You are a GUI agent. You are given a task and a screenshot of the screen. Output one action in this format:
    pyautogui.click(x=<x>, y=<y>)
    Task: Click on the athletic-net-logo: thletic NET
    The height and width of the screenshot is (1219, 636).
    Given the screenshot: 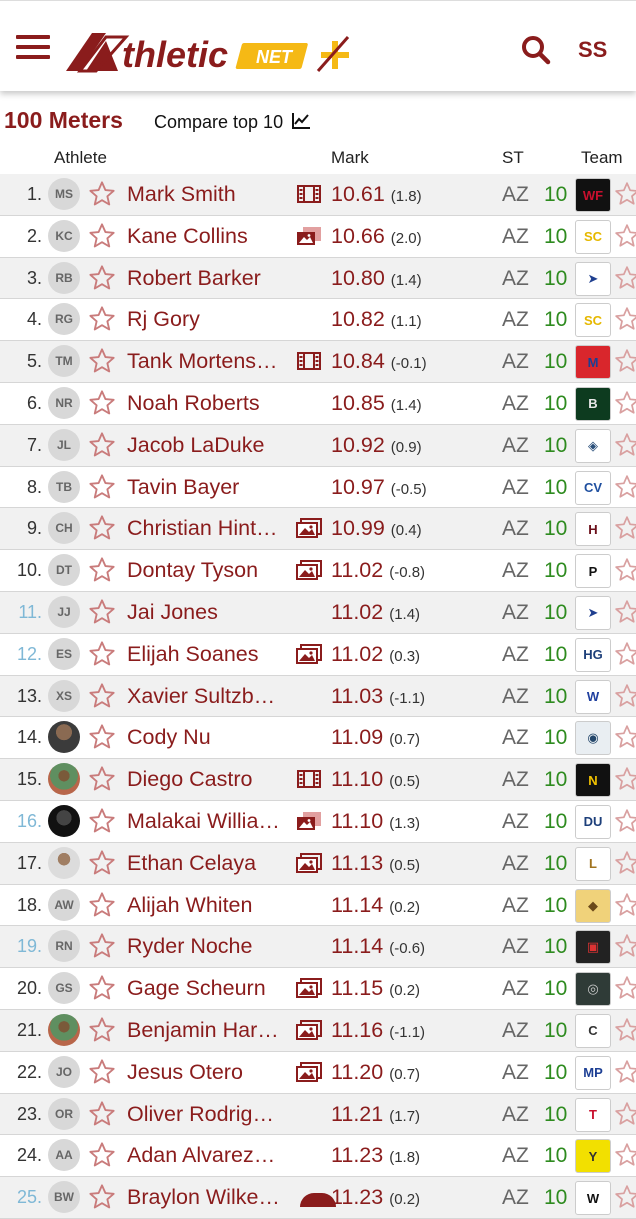 What is the action you would take?
    pyautogui.click(x=216, y=53)
    